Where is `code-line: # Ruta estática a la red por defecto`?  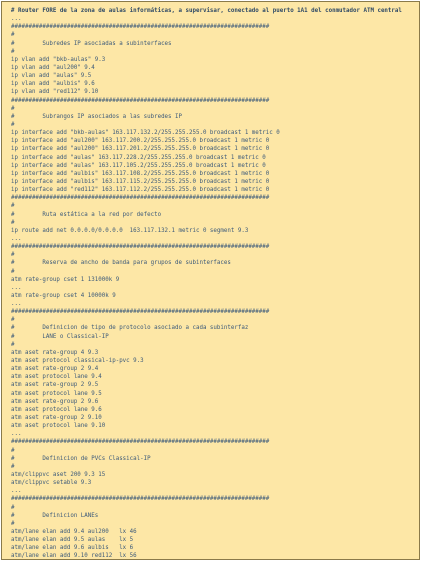
code-line: # Ruta estática a la red por defecto is located at coordinates (86, 214).